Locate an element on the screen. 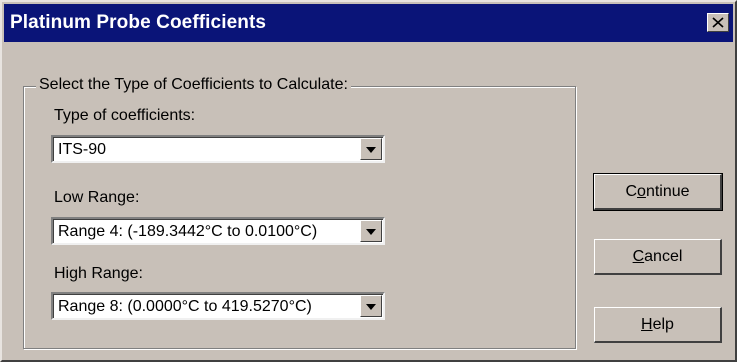 The height and width of the screenshot is (362, 737). title-bar: Platinum Probe Coefficients is located at coordinates (368, 23).